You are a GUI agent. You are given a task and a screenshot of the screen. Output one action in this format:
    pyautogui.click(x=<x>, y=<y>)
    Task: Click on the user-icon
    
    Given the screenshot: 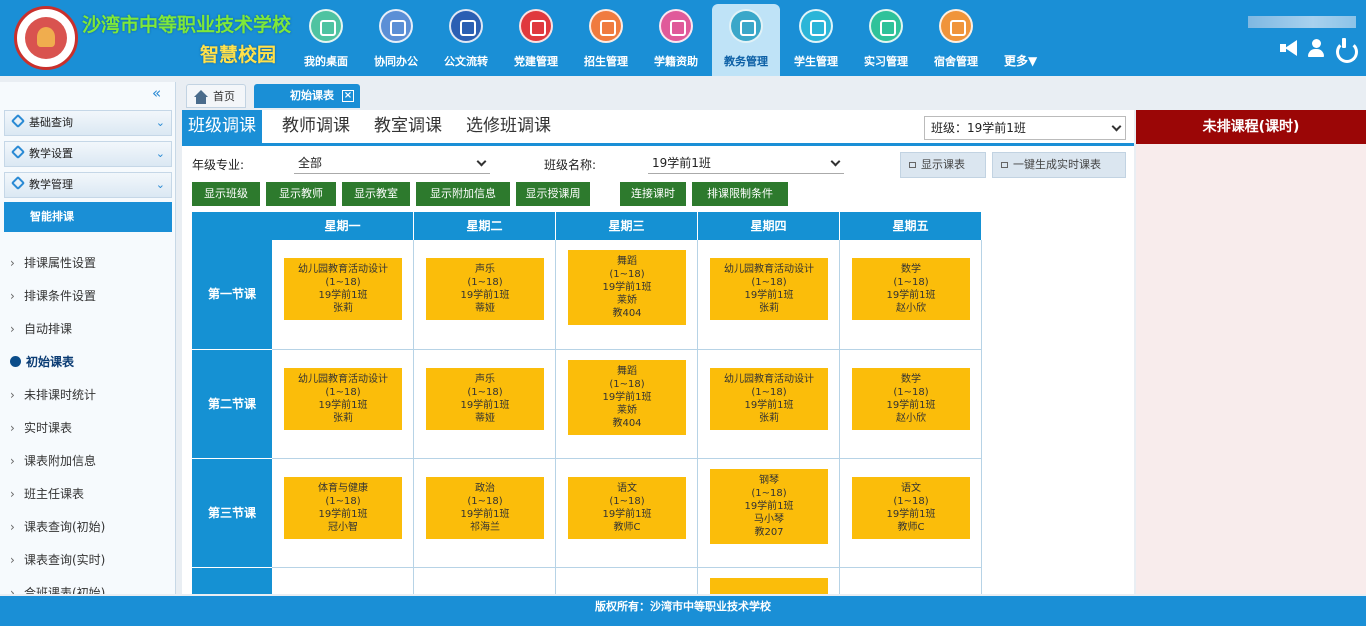 What is the action you would take?
    pyautogui.click(x=1316, y=48)
    